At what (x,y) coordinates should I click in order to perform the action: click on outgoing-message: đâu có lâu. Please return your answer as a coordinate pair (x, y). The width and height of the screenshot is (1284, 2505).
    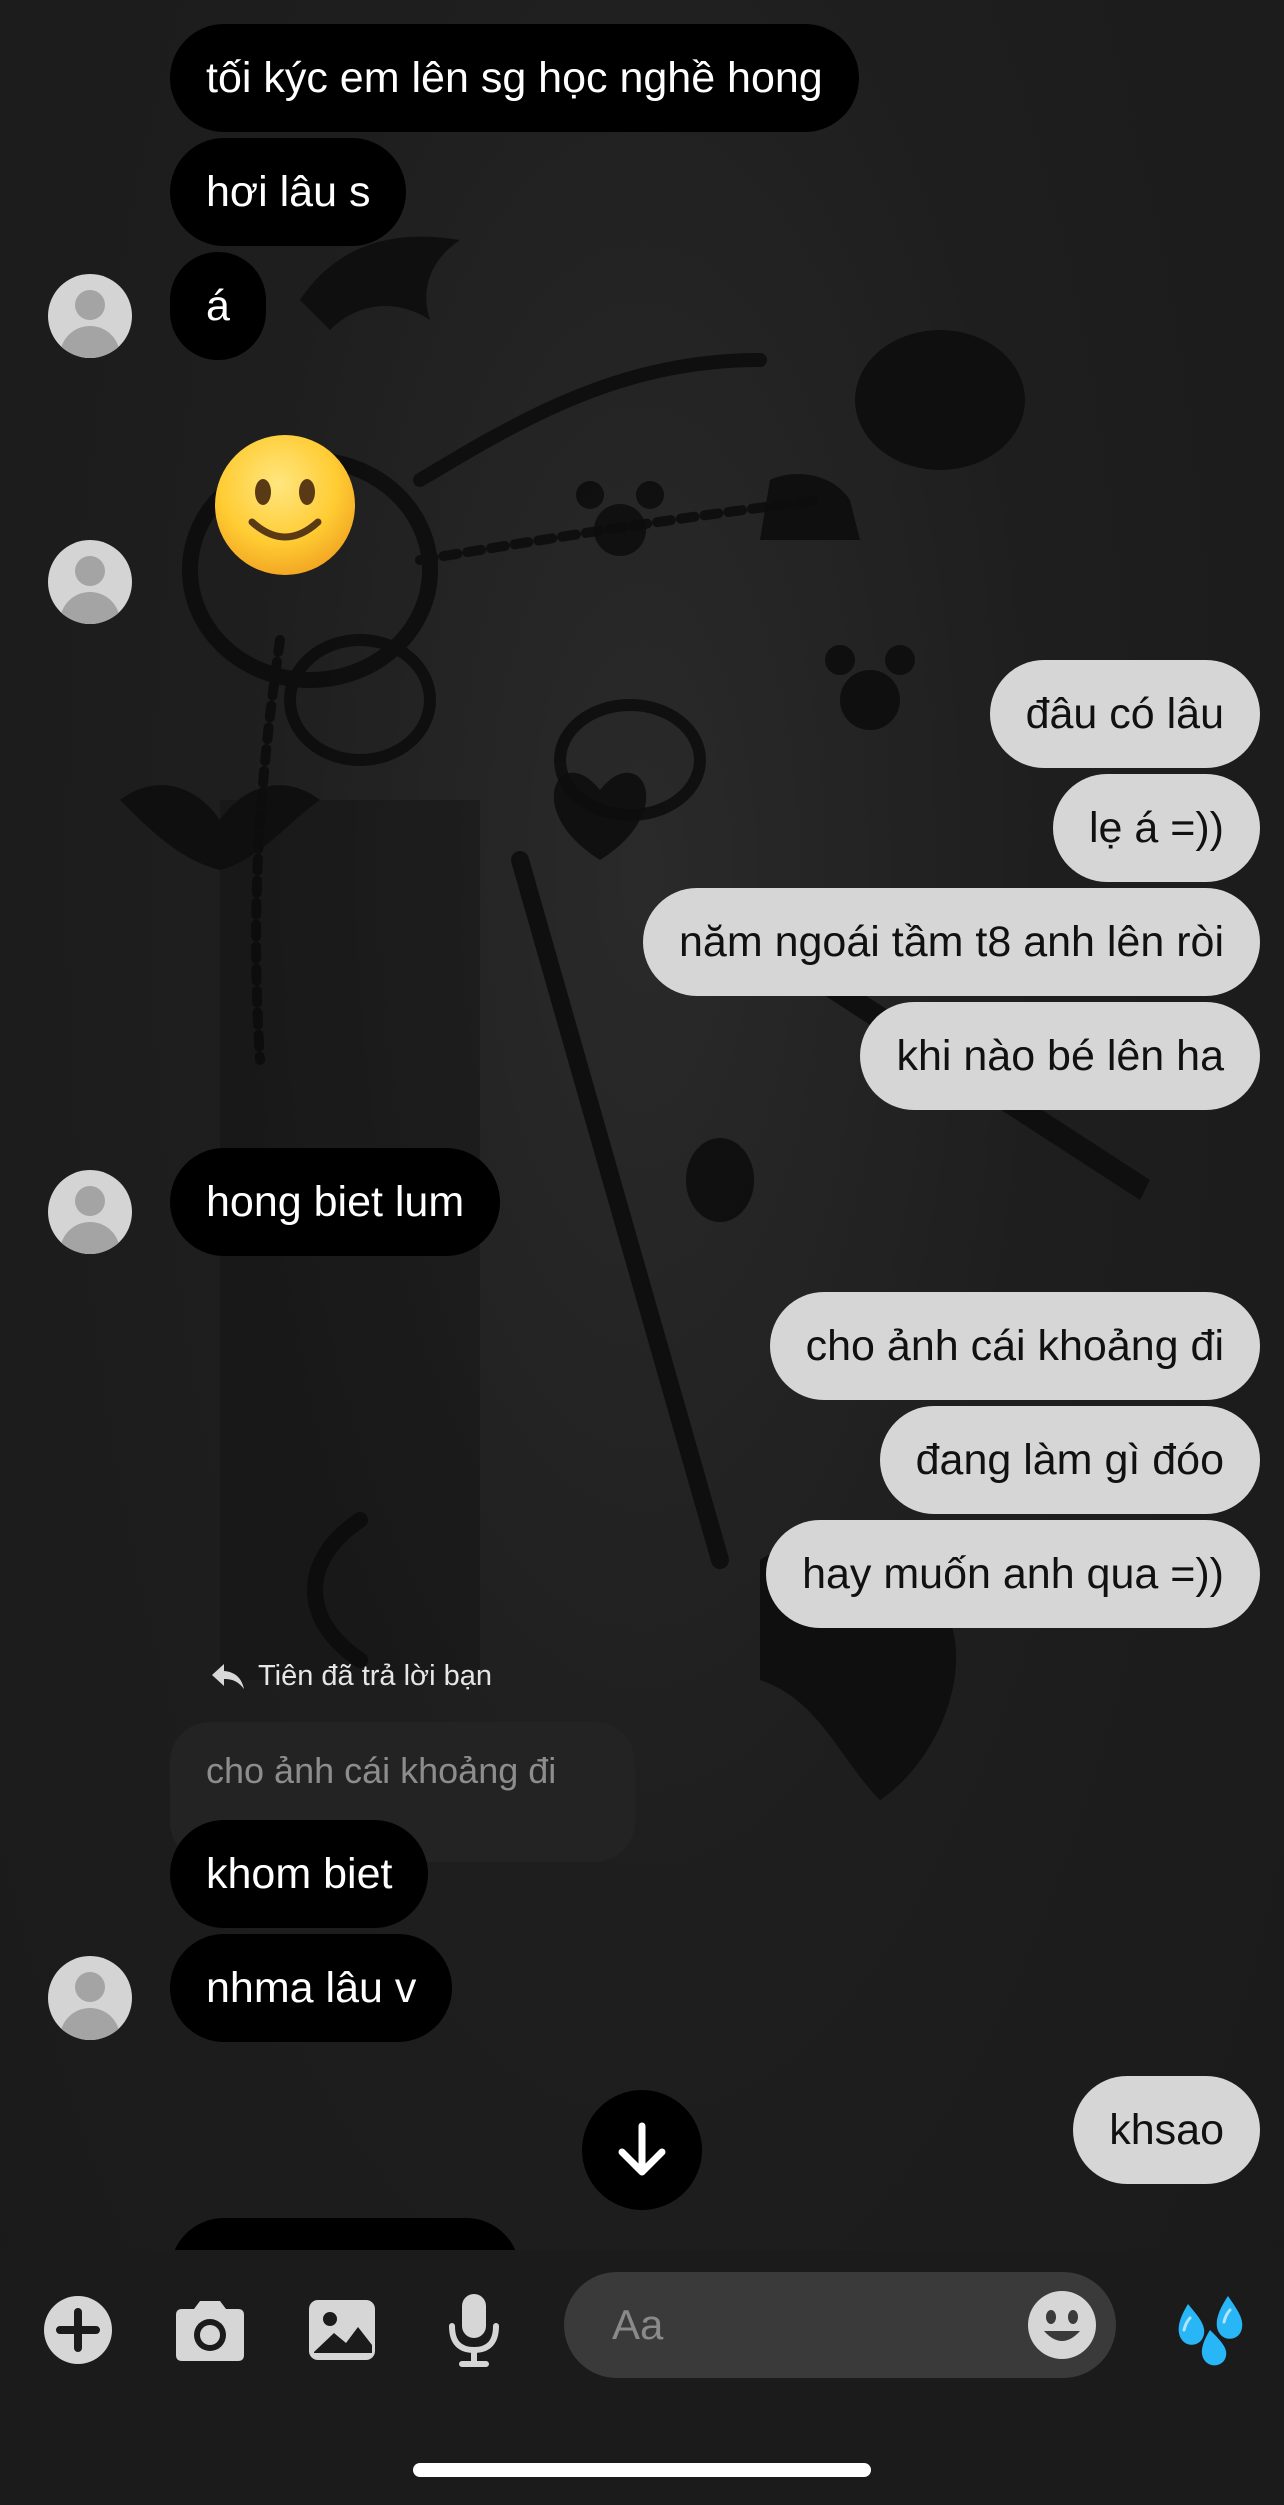
    Looking at the image, I should click on (1124, 714).